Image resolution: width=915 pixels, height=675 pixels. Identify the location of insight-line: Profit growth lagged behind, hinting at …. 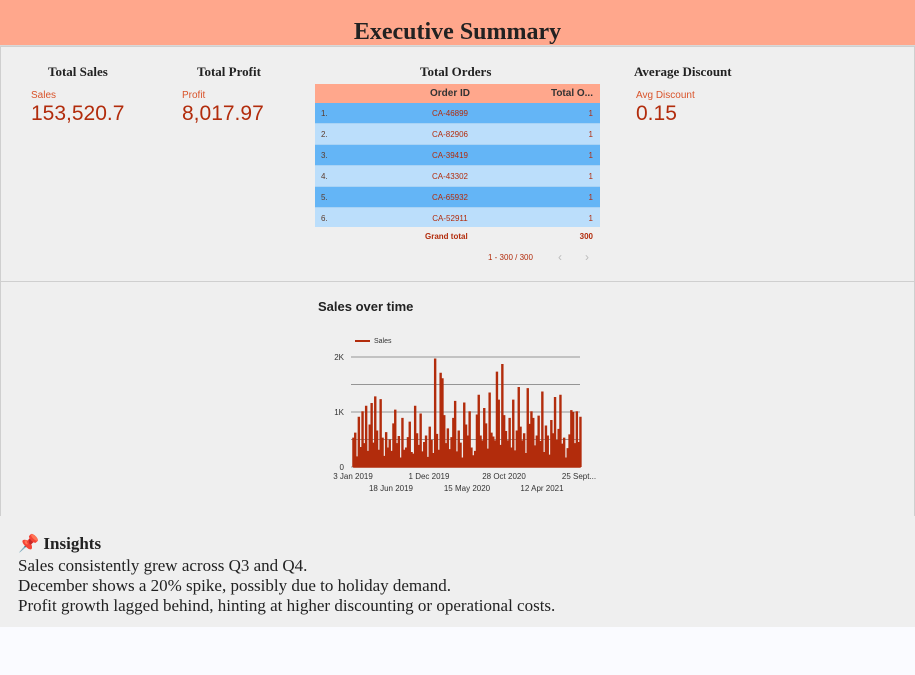
(287, 605).